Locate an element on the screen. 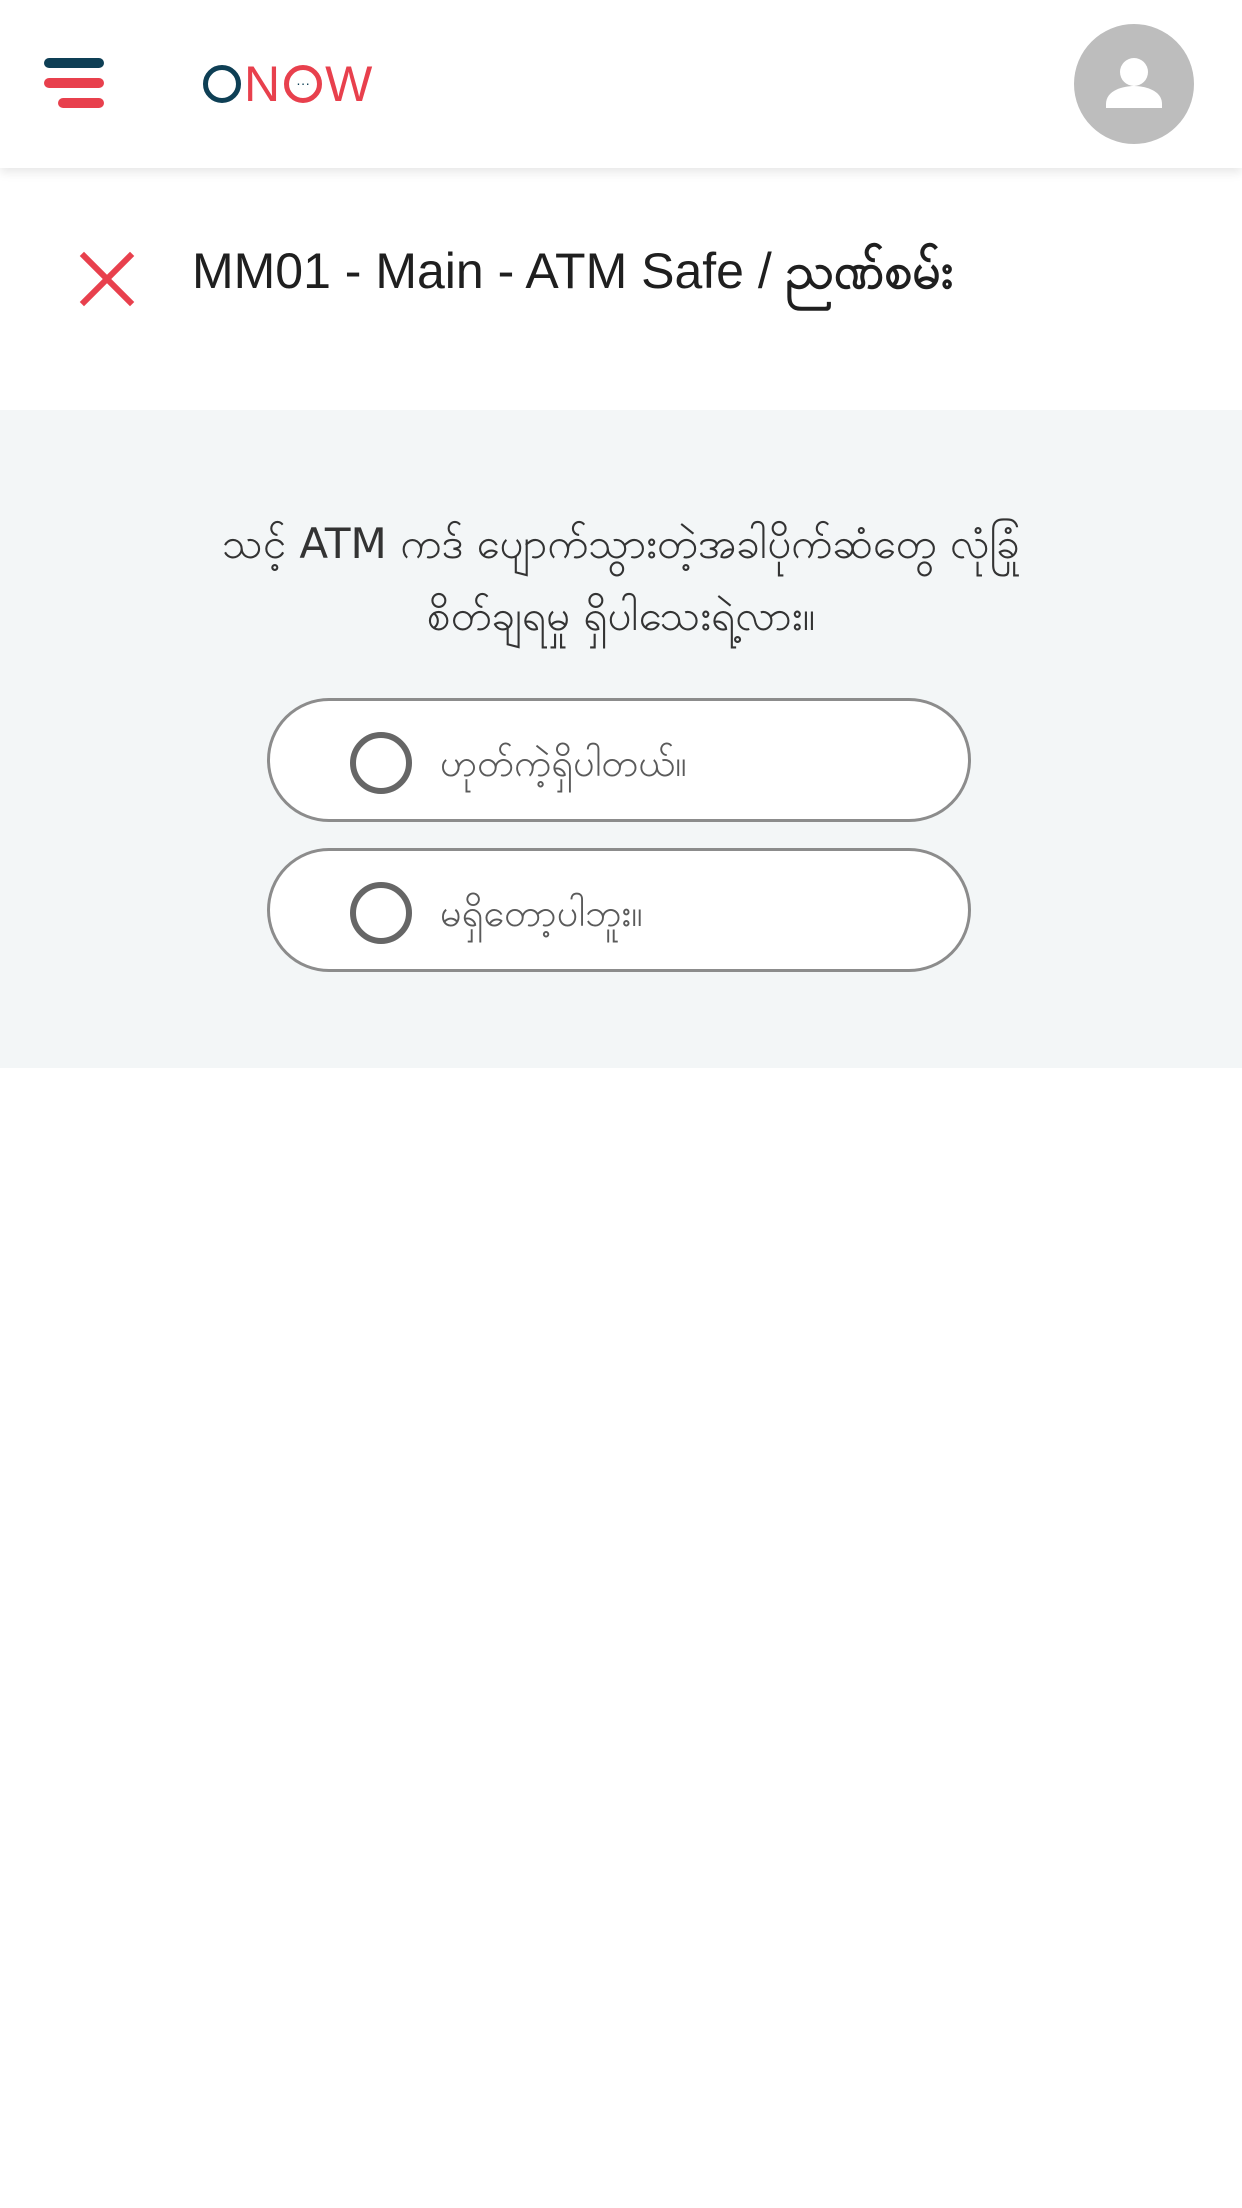  logo-dots: ··· is located at coordinates (303, 83).